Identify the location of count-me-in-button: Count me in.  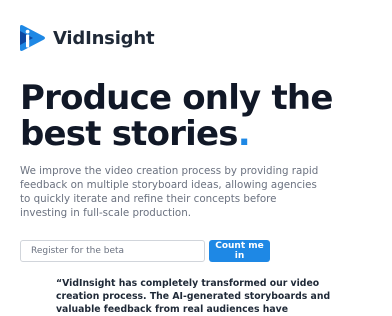
(239, 251).